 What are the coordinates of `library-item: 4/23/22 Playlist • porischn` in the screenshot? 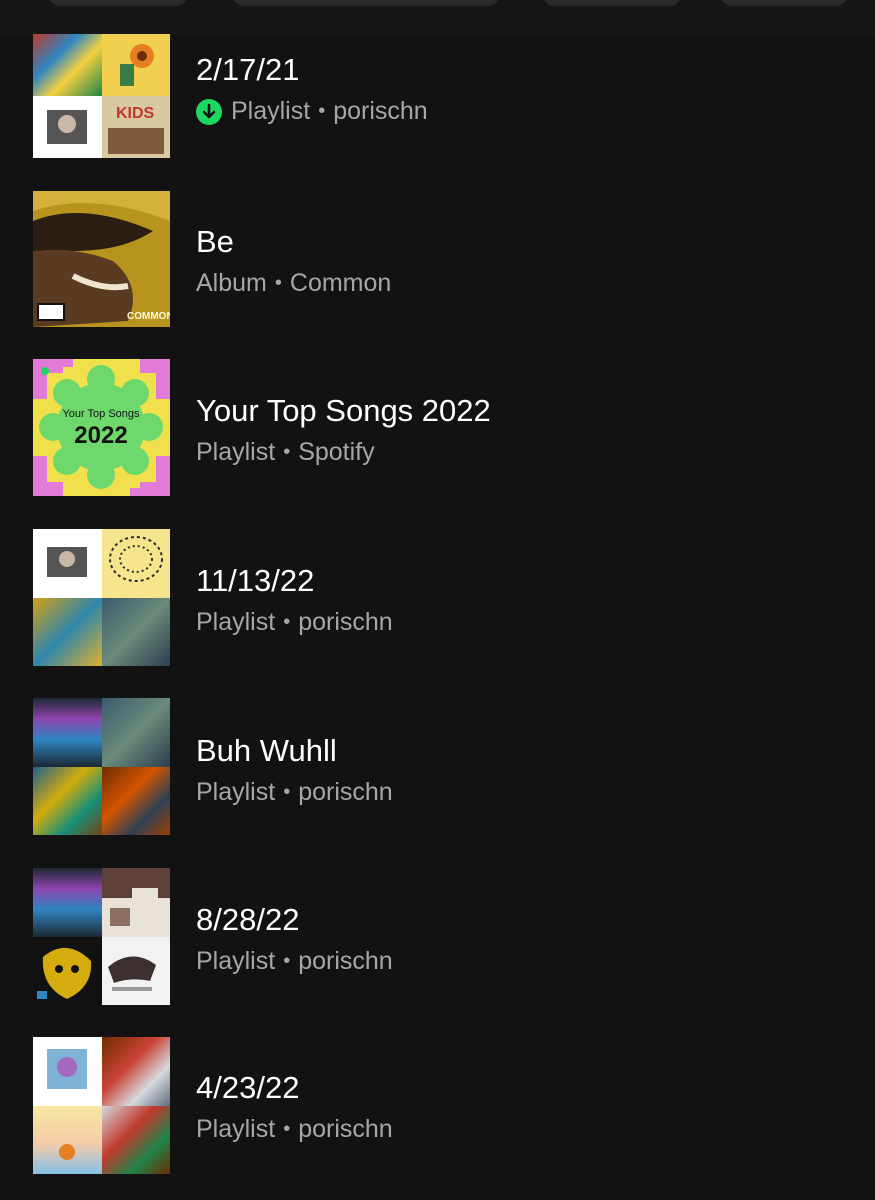 It's located at (437, 1106).